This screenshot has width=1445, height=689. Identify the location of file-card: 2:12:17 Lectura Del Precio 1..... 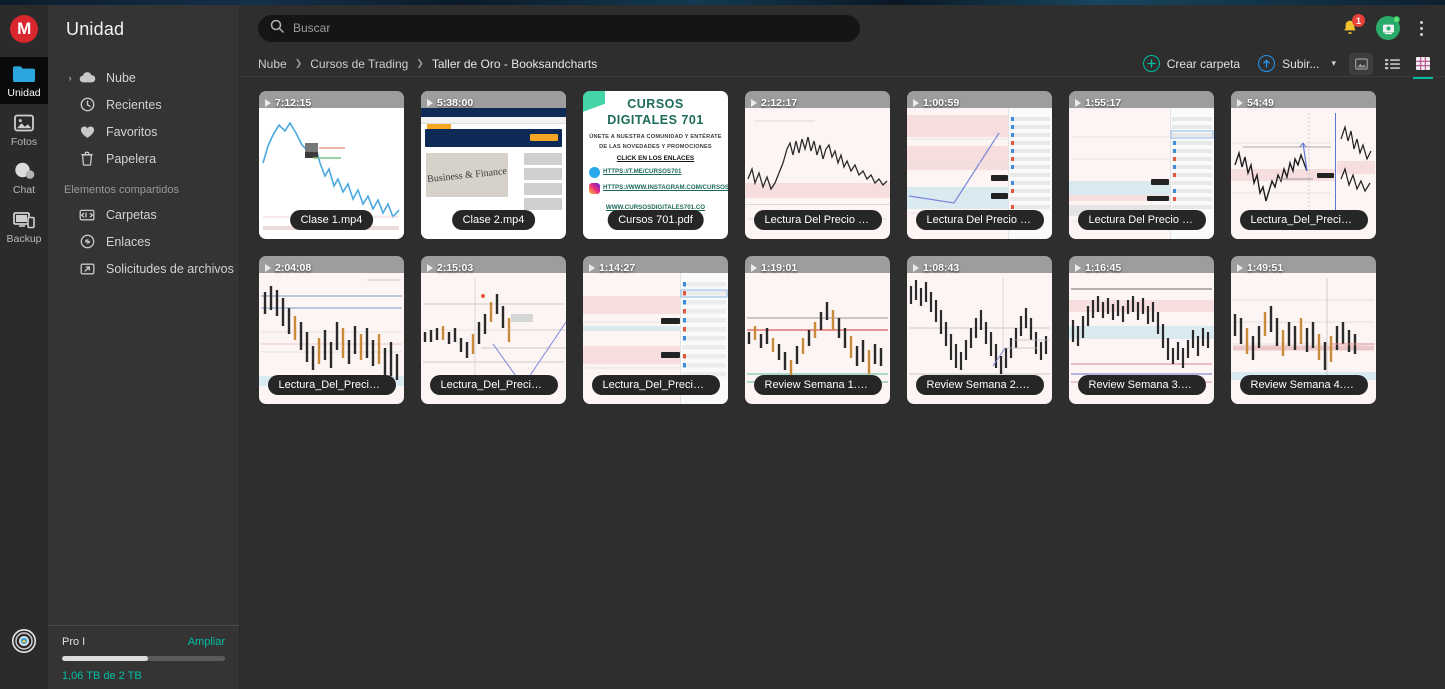
(817, 165).